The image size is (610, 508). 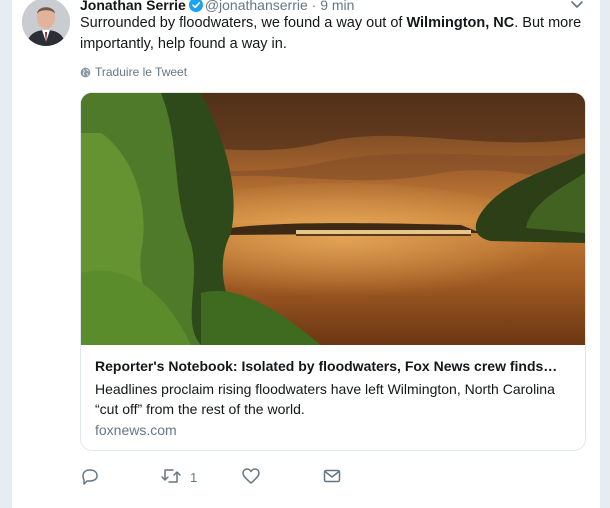 What do you see at coordinates (337, 6) in the screenshot?
I see `tweet-timestamp: 9 min` at bounding box center [337, 6].